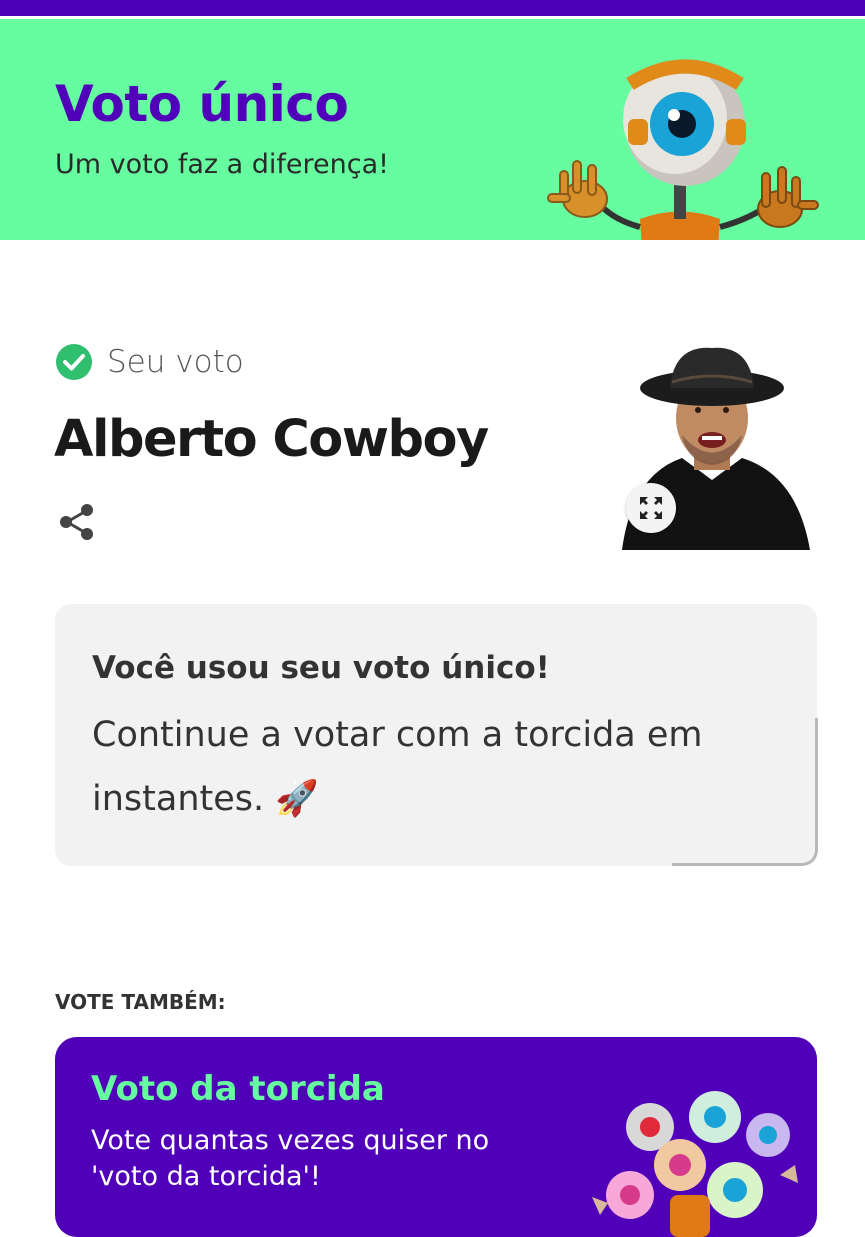 The height and width of the screenshot is (1237, 865). I want to click on notice-title: Você usou seu voto único!, so click(321, 668).